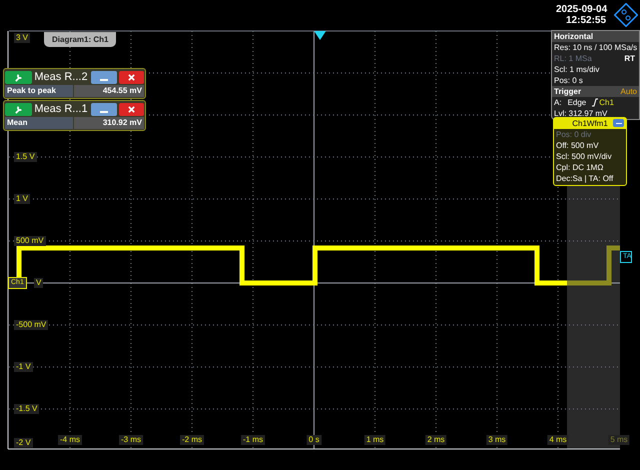  I want to click on axis-label: -1 ms, so click(253, 440).